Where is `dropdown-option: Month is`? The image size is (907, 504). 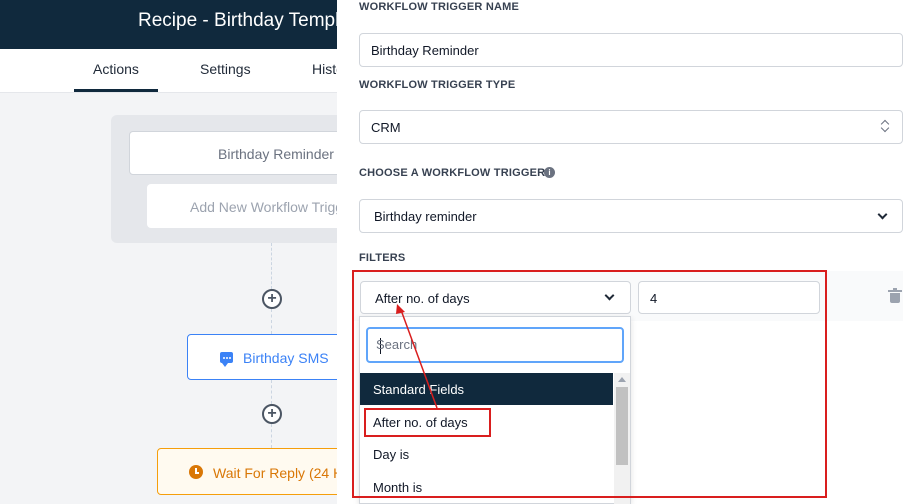
dropdown-option: Month is is located at coordinates (486, 487).